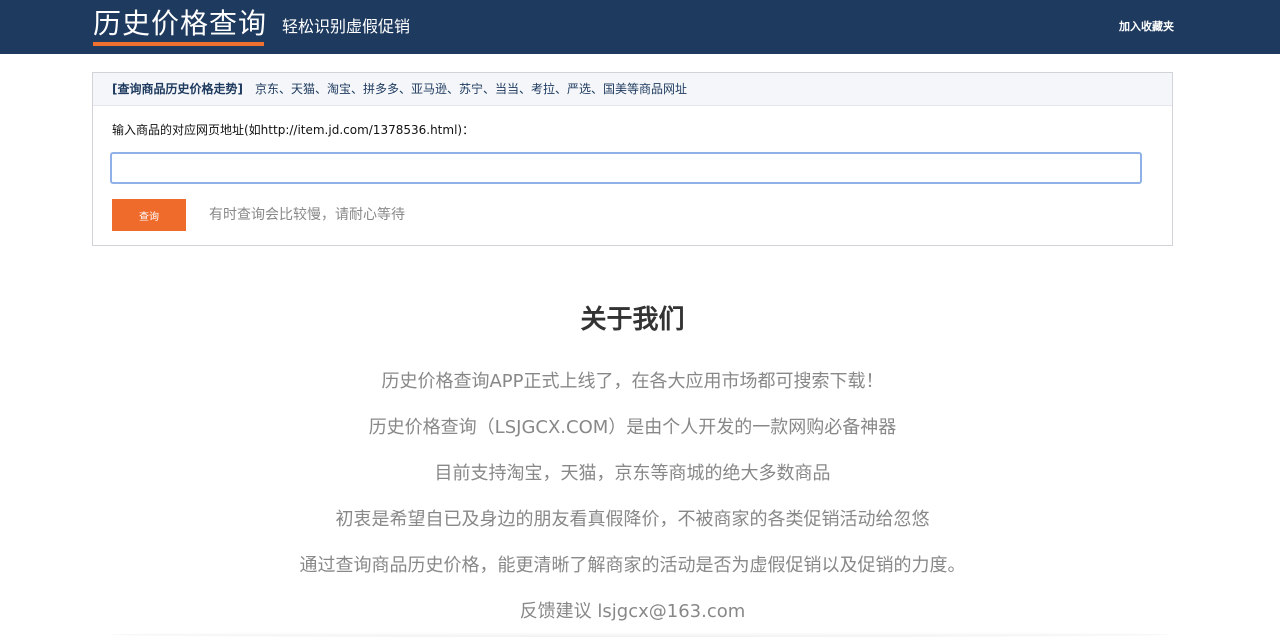 This screenshot has height=637, width=1280. Describe the element at coordinates (149, 215) in the screenshot. I see `query-button: 查询` at that location.